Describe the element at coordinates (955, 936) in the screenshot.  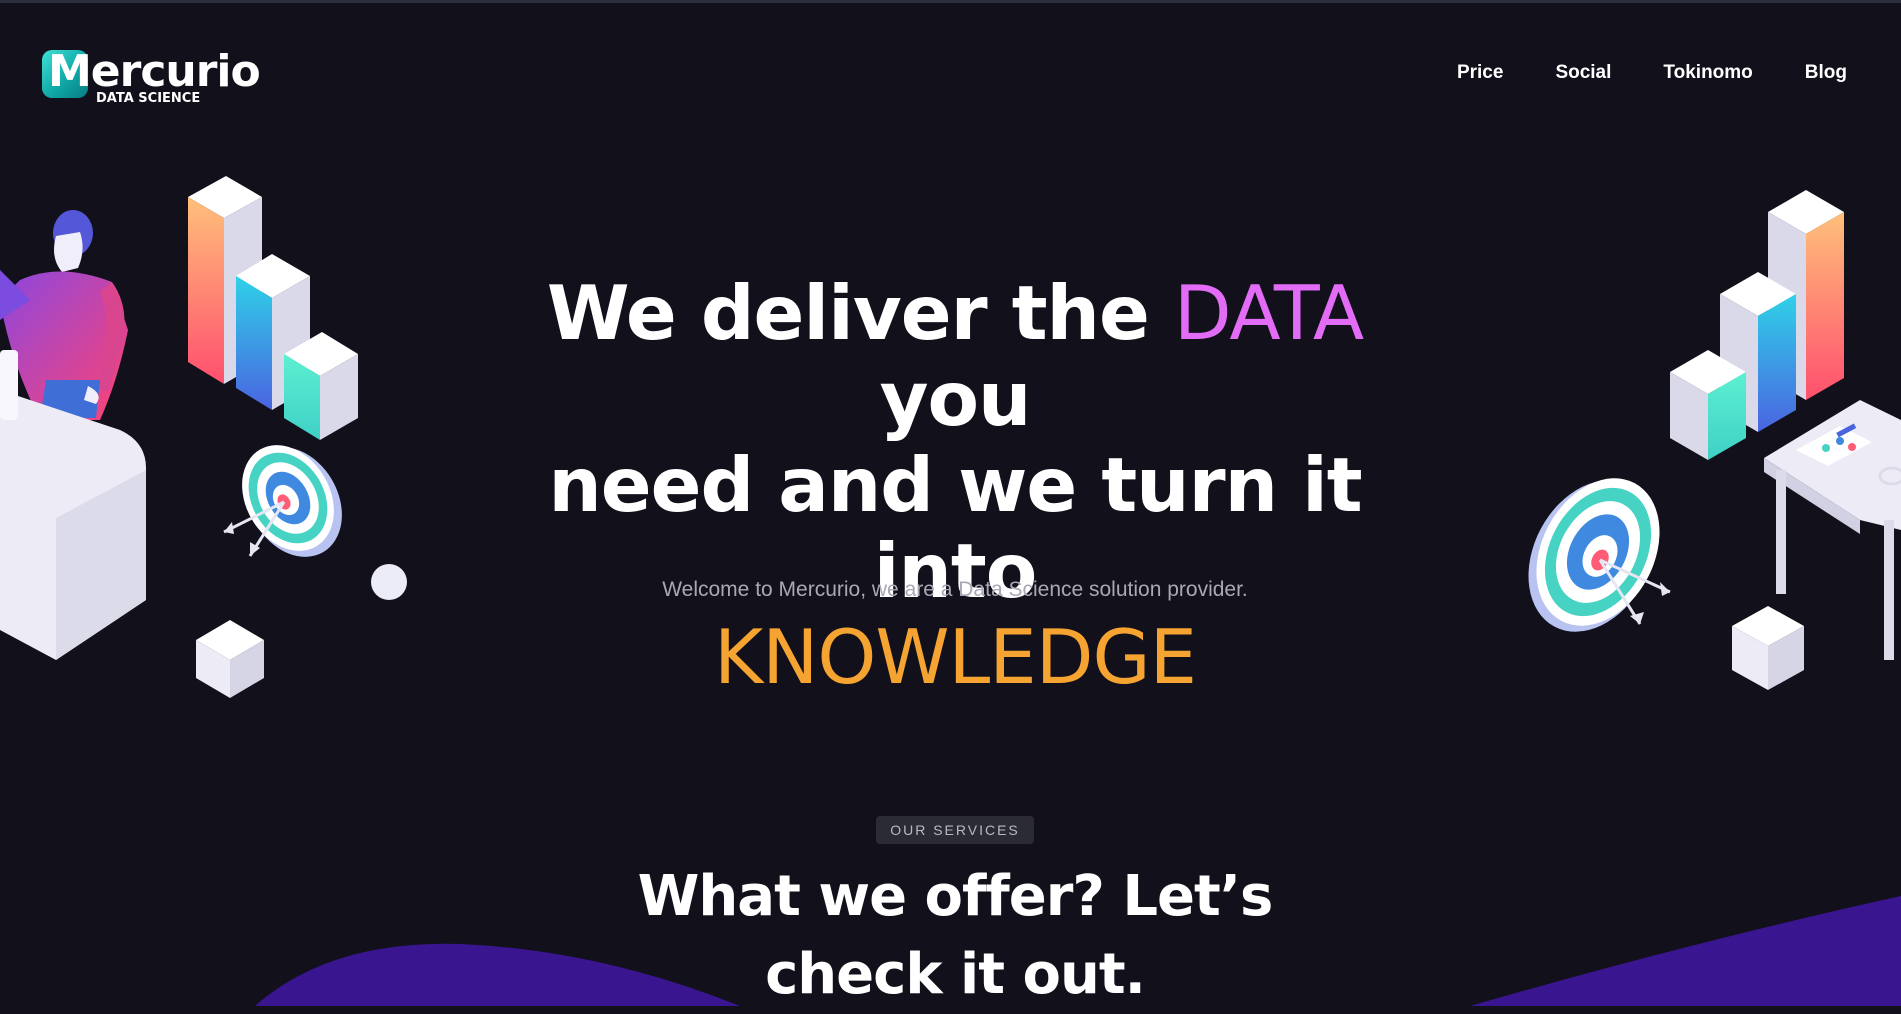
I see `services-title: What we offer? Let’s check it out.` at that location.